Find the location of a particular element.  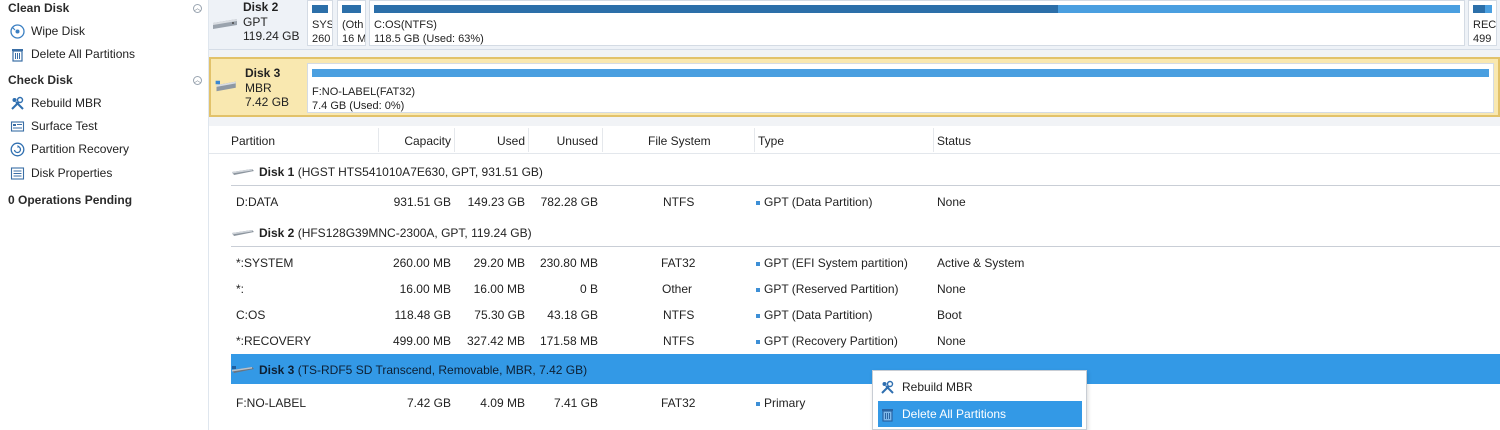

partition-label: (Oth is located at coordinates (353, 25).